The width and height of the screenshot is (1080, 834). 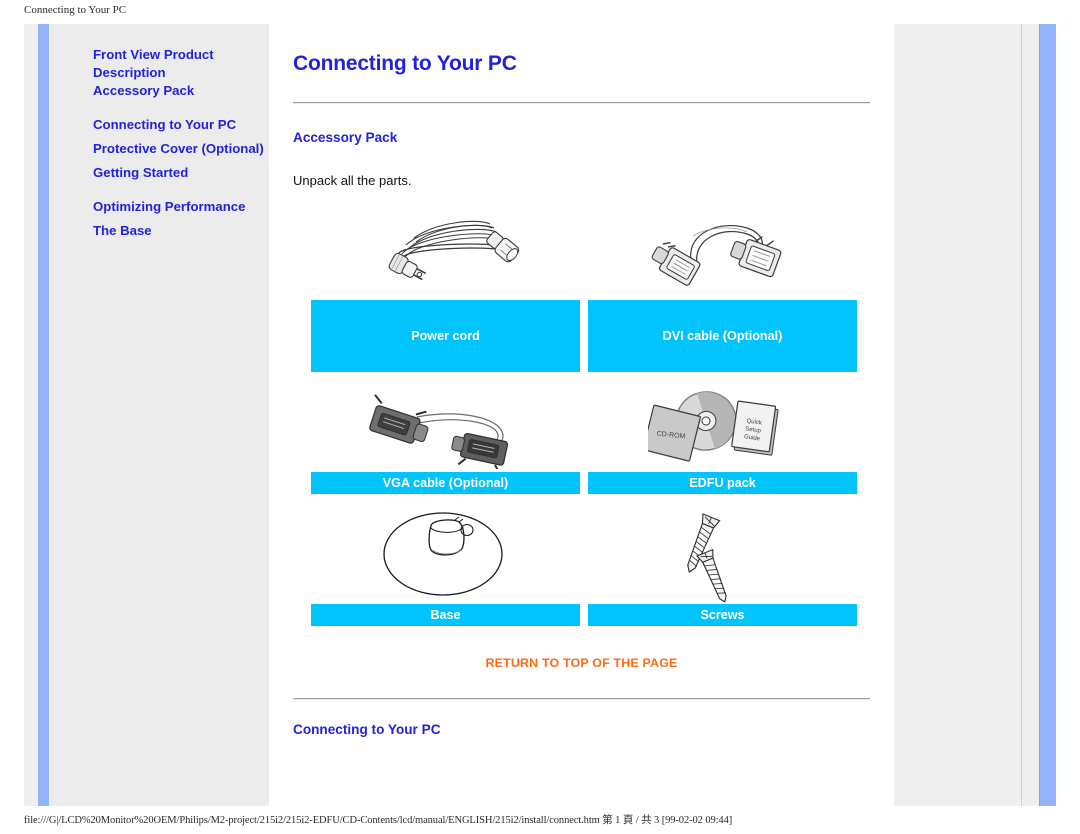 I want to click on sidebar-item-protective-cover: Protective Cover (Optional), so click(x=181, y=149).